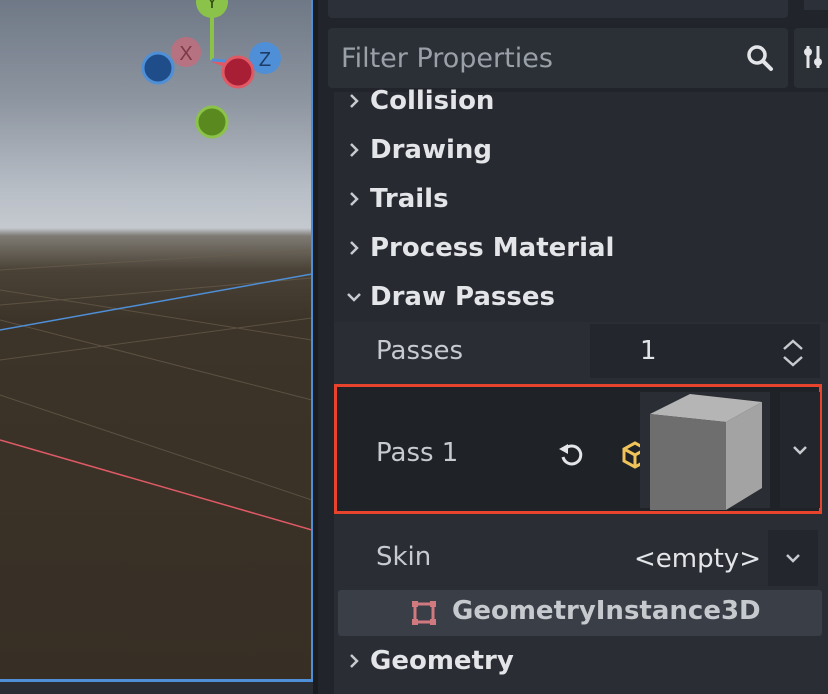  Describe the element at coordinates (697, 559) in the screenshot. I see `skin-value: <empty>` at that location.